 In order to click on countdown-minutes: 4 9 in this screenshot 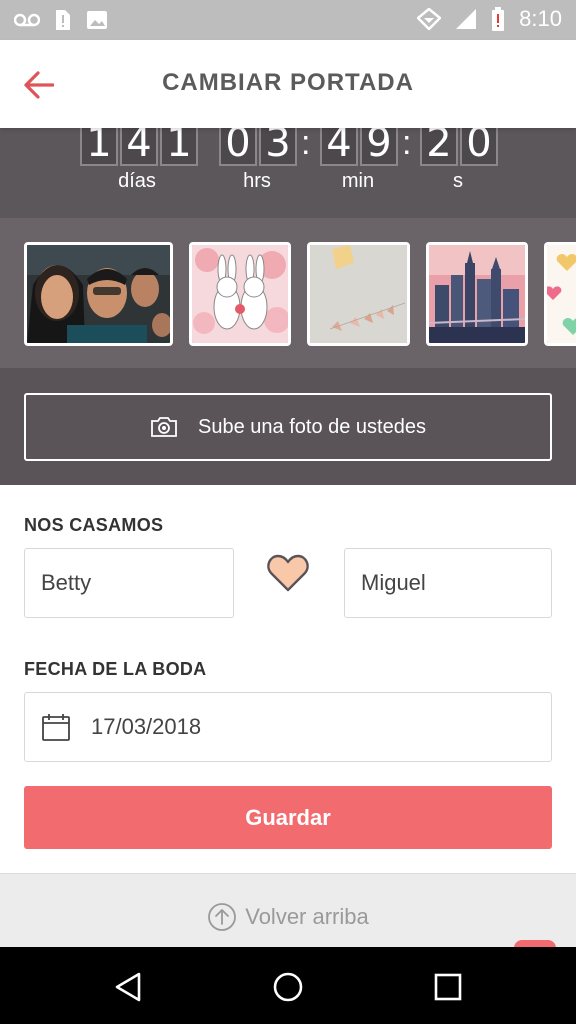, I will do `click(360, 147)`.